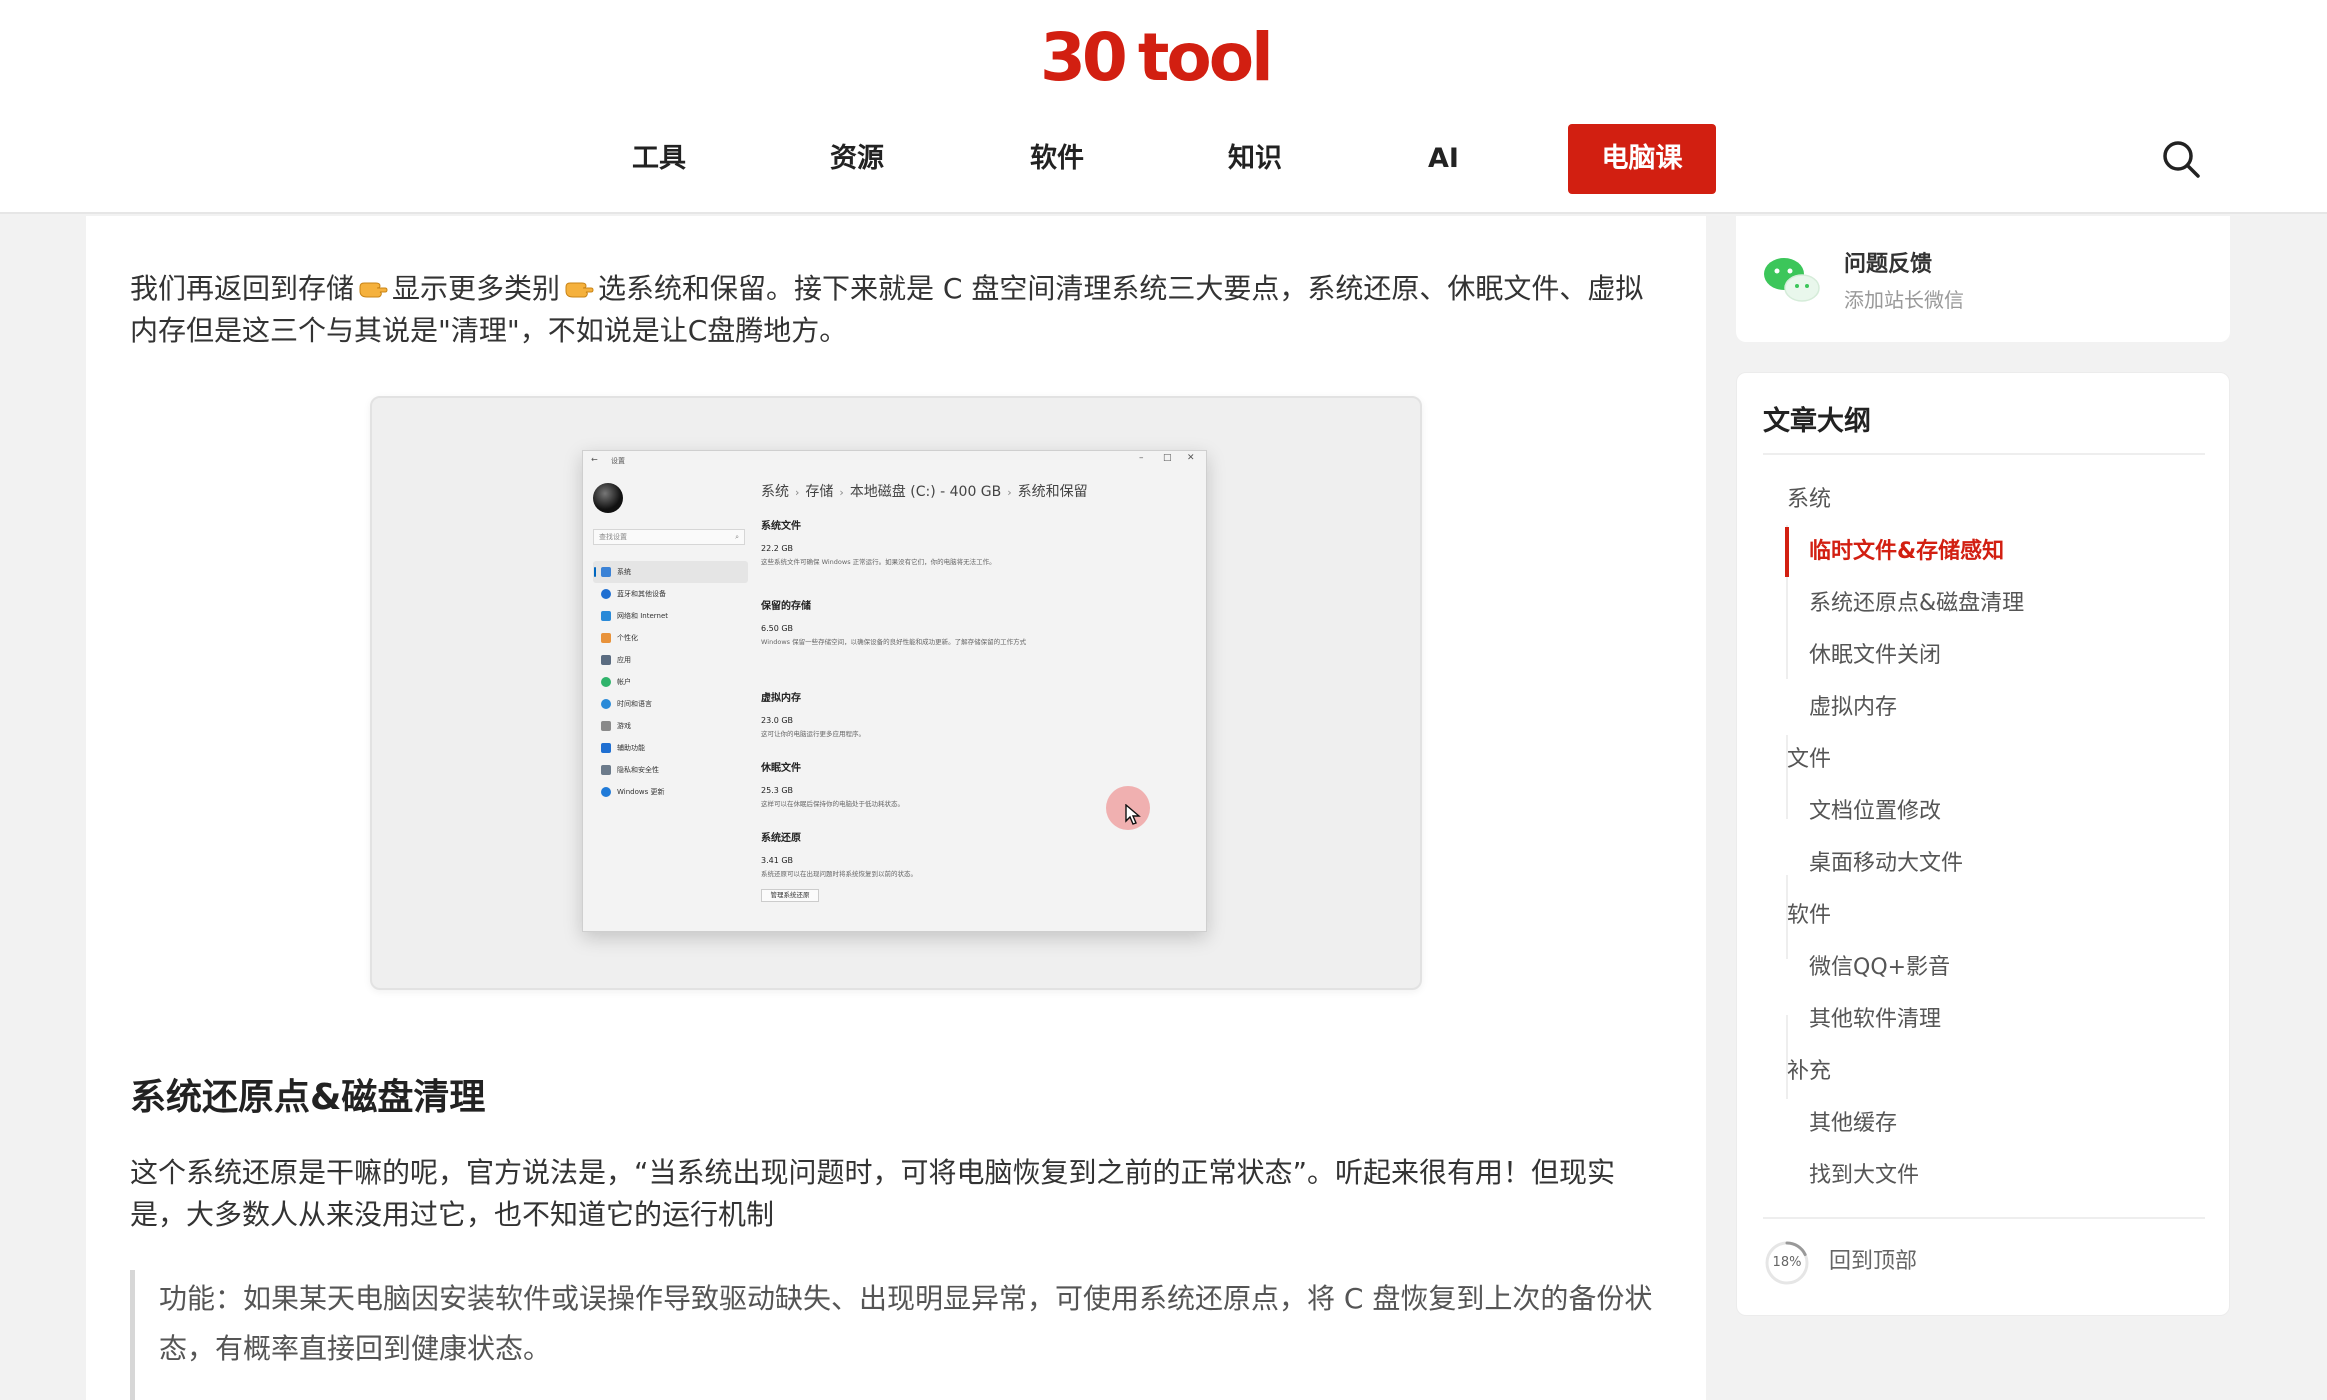 Image resolution: width=2327 pixels, height=1400 pixels. Describe the element at coordinates (777, 548) in the screenshot. I see `storage-section-value: 22.2 GB` at that location.